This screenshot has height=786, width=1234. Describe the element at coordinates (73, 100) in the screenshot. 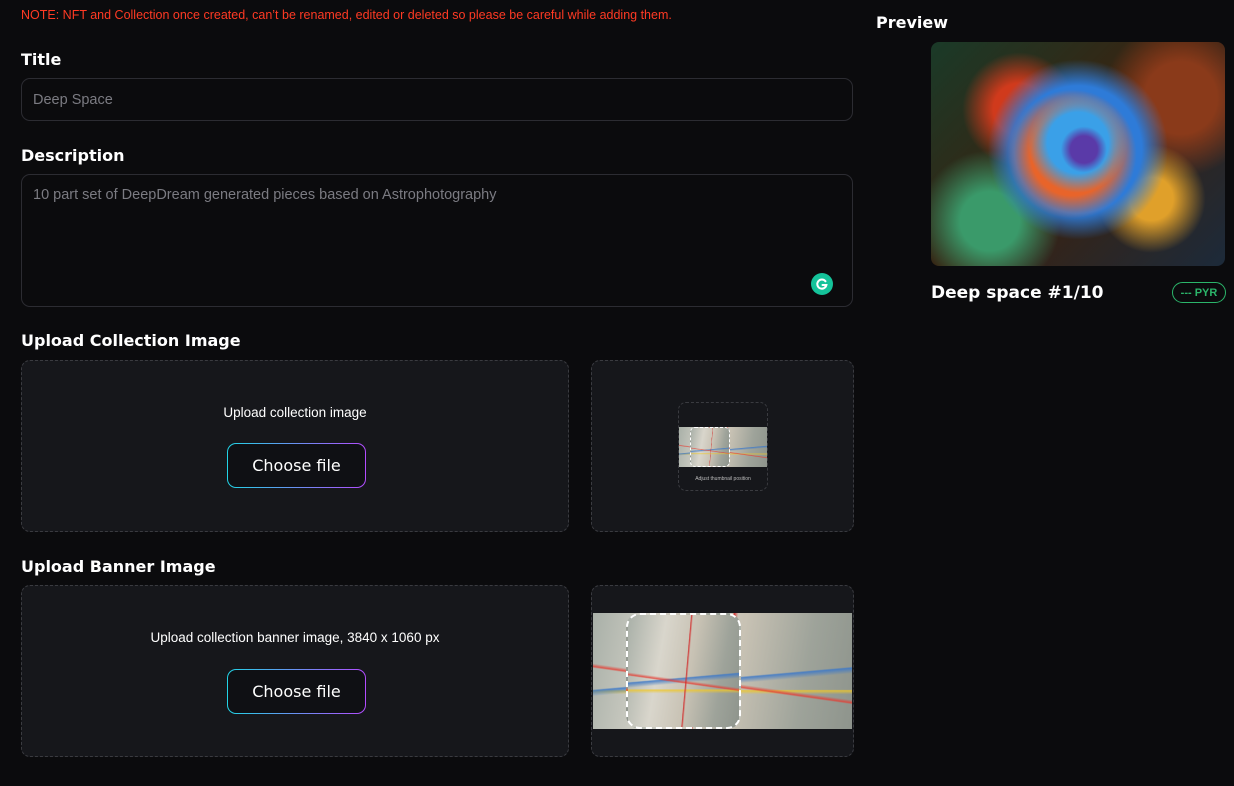

I see `title-input-value: Deep Space` at that location.